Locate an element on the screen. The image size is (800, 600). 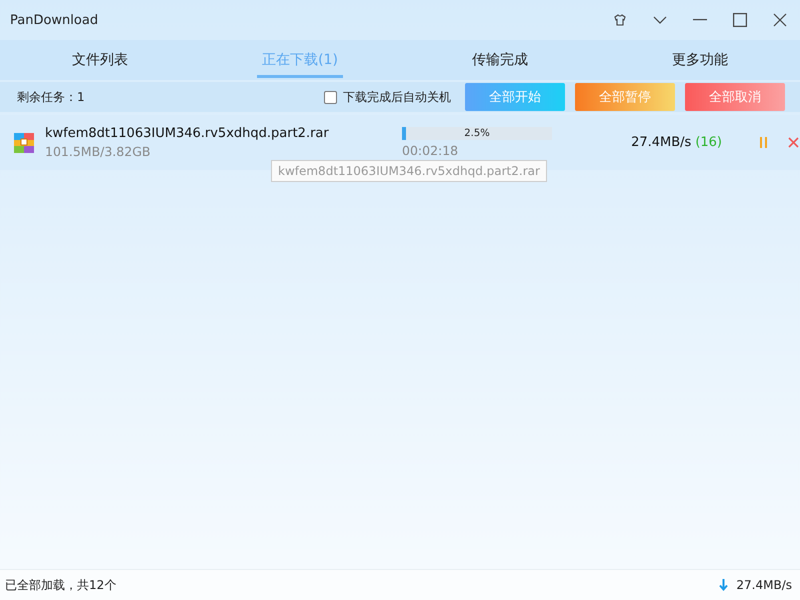
file-size: 101.5MB/3.82GB is located at coordinates (98, 151).